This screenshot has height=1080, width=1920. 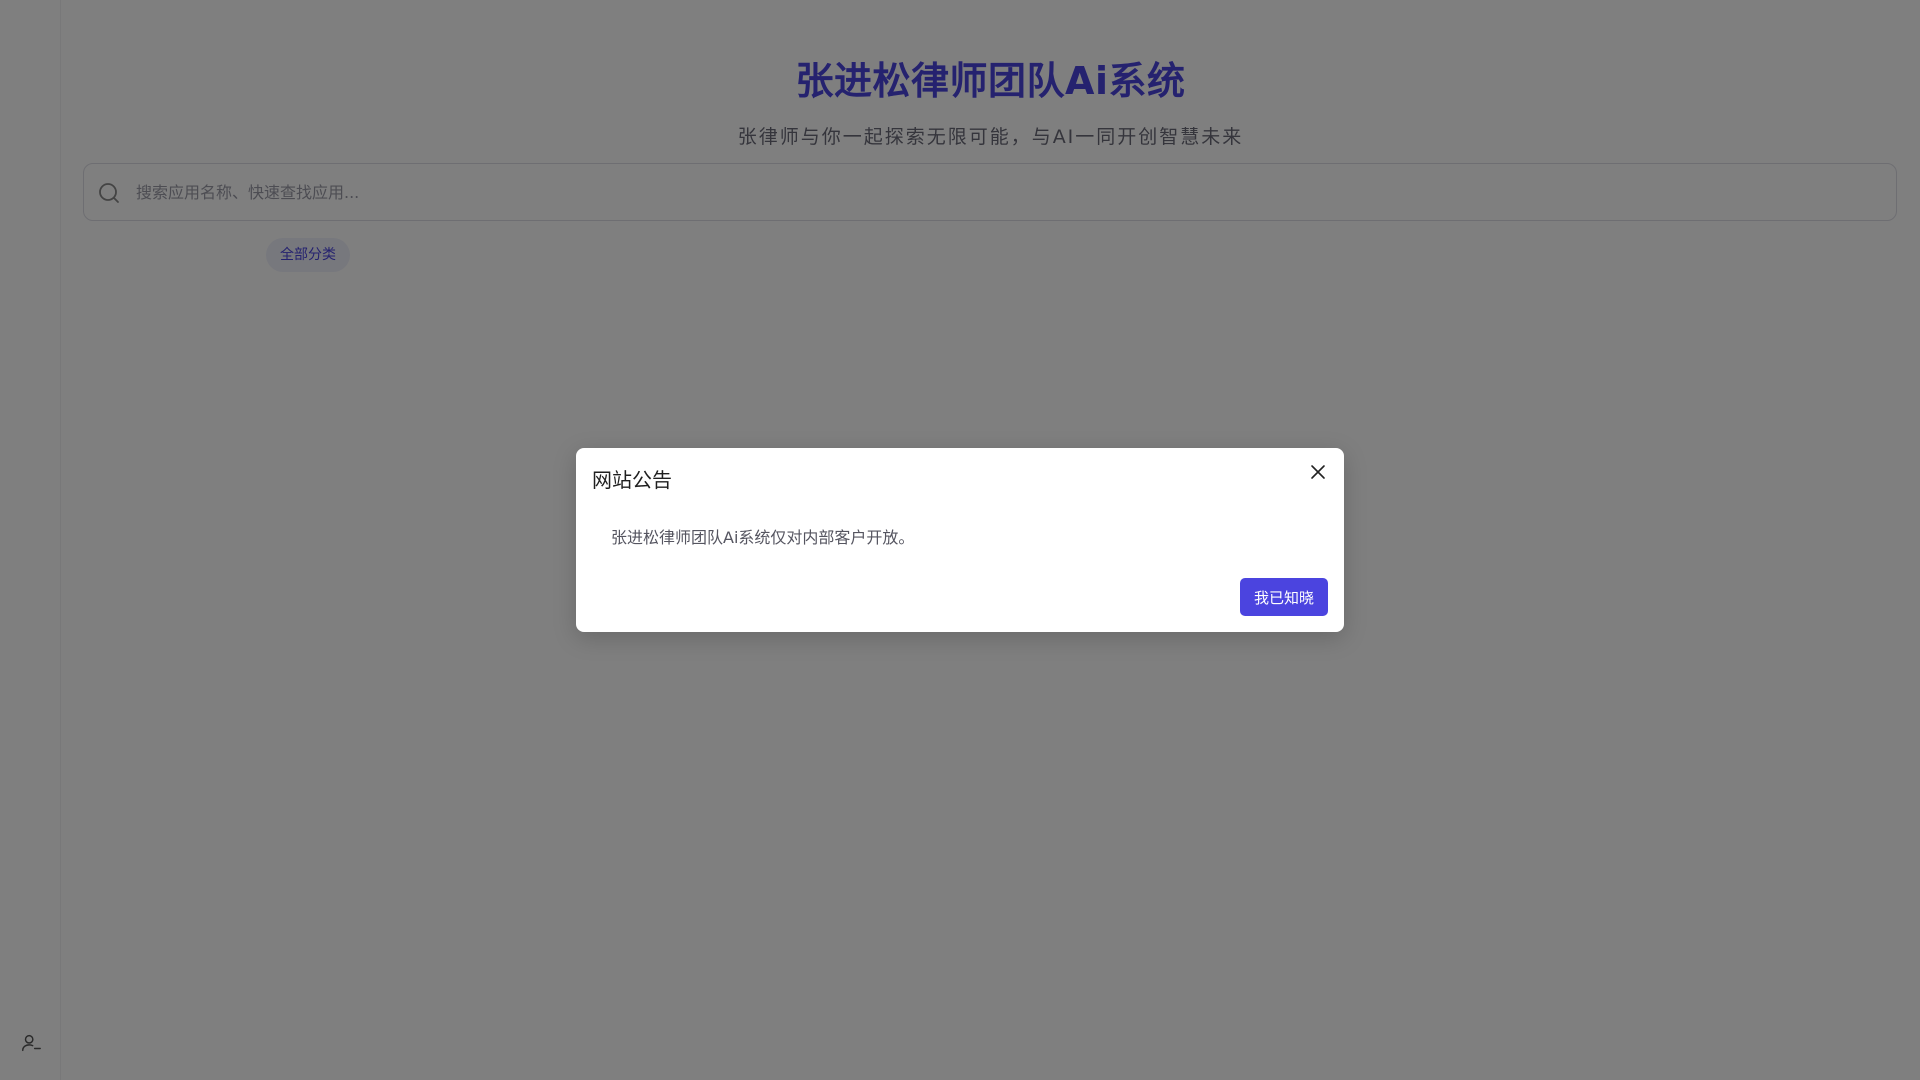 I want to click on modal-close-button, so click(x=1318, y=472).